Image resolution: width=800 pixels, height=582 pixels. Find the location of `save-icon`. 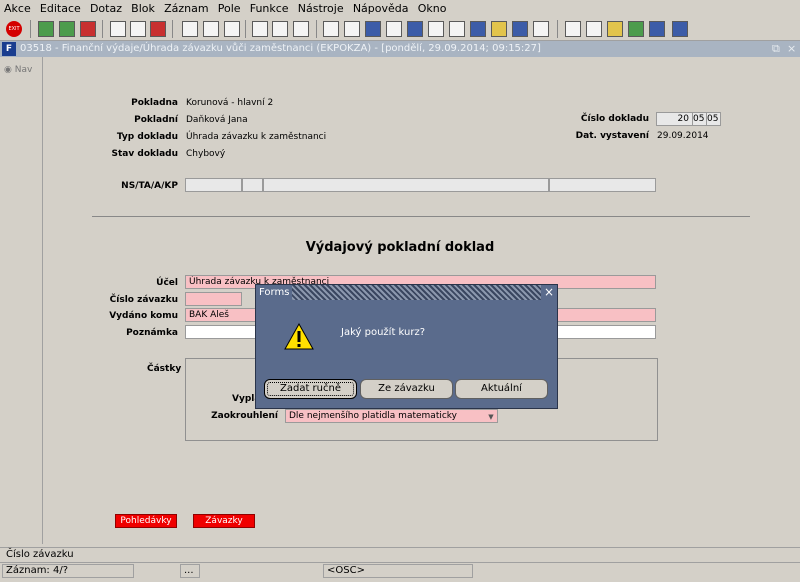

save-icon is located at coordinates (67, 29).